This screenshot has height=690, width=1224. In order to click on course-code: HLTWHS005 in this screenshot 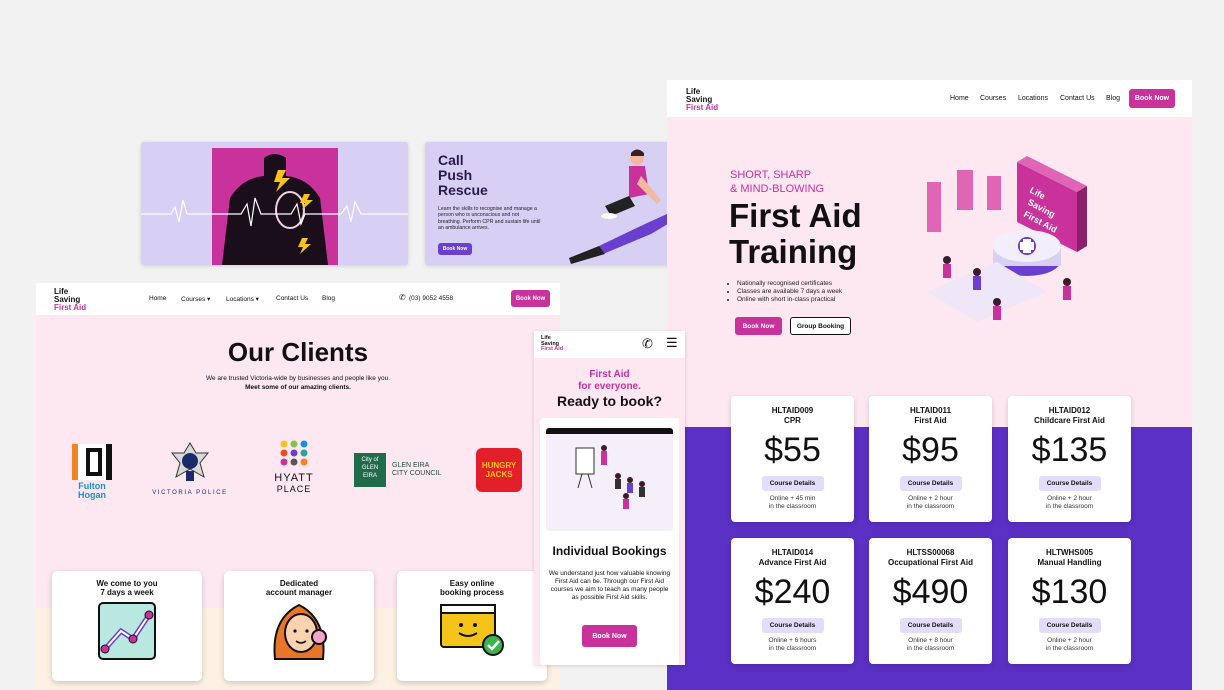, I will do `click(1069, 552)`.